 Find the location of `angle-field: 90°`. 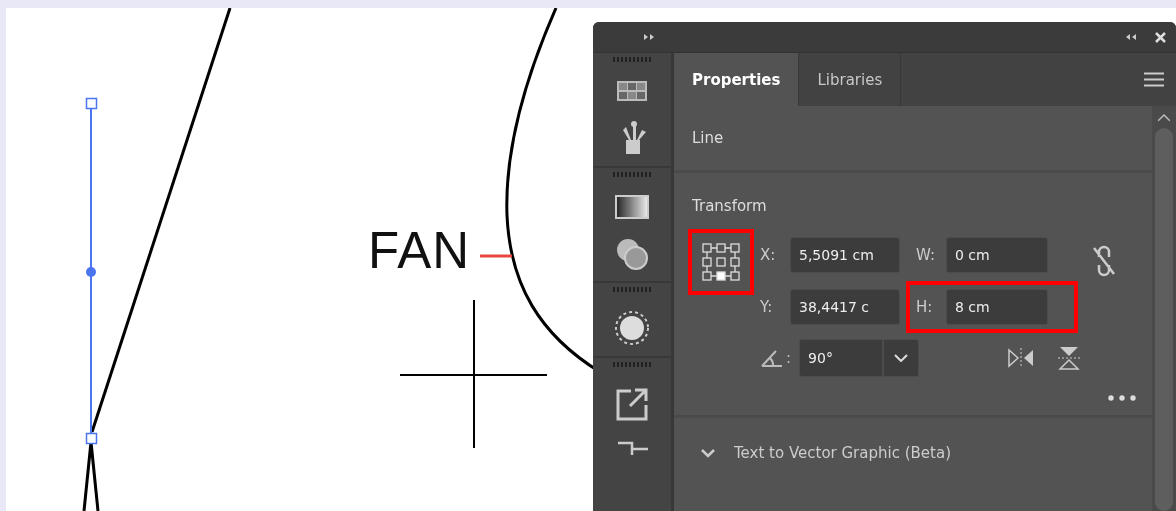

angle-field: 90° is located at coordinates (859, 358).